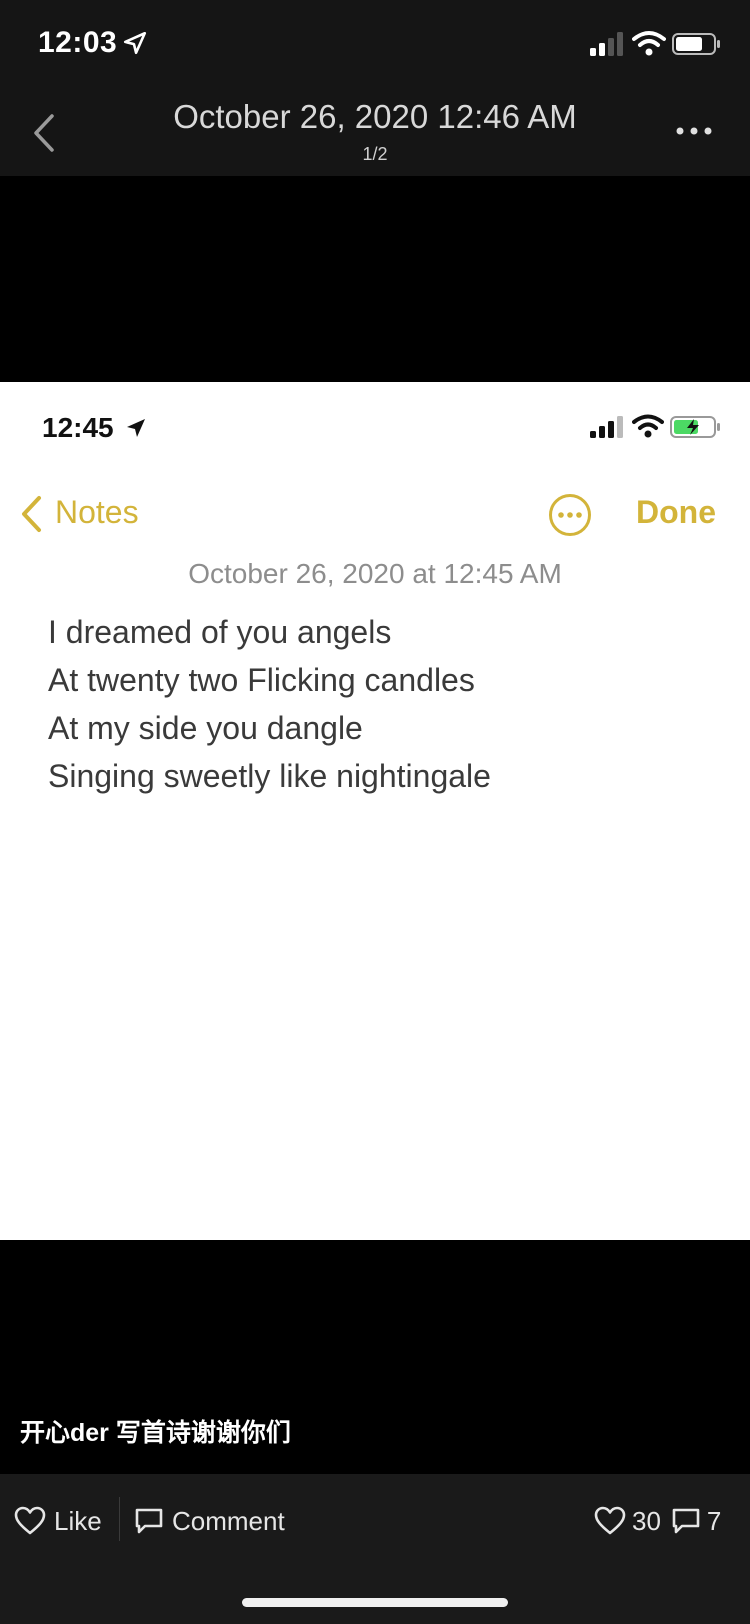  I want to click on post-stats: 30 7, so click(657, 1521).